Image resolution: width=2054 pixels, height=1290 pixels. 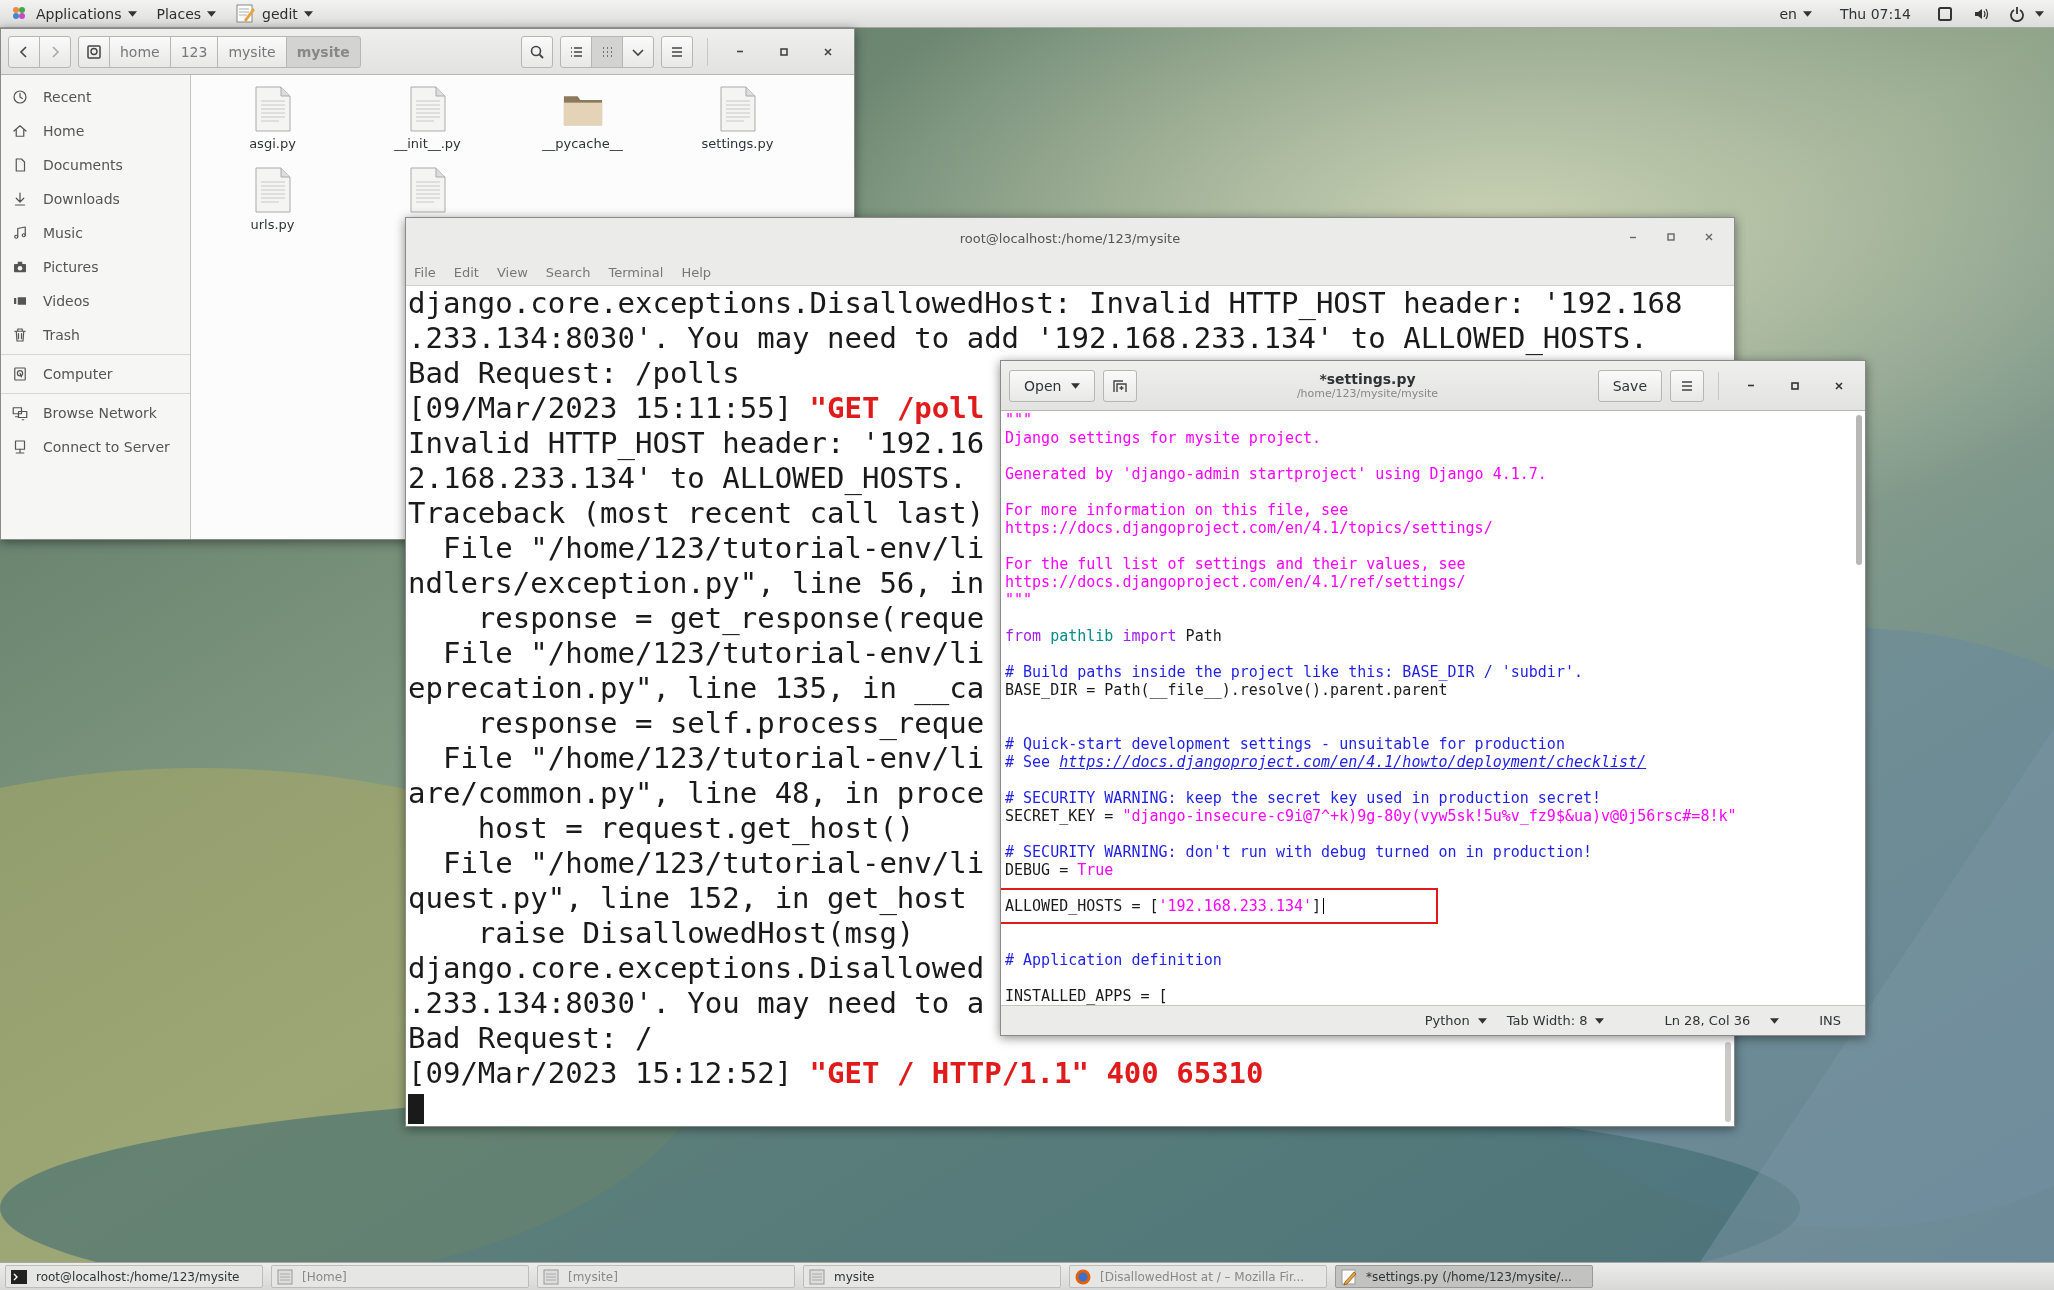 I want to click on menu-item: Terminal, so click(x=636, y=272).